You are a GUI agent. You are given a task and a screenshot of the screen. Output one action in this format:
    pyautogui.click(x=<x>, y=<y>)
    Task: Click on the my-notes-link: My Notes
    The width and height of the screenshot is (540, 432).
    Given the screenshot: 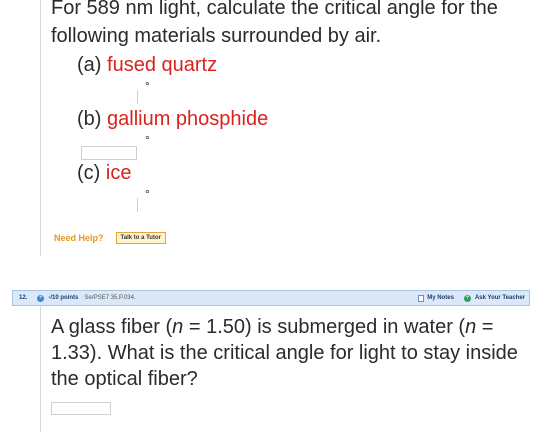 What is the action you would take?
    pyautogui.click(x=440, y=298)
    